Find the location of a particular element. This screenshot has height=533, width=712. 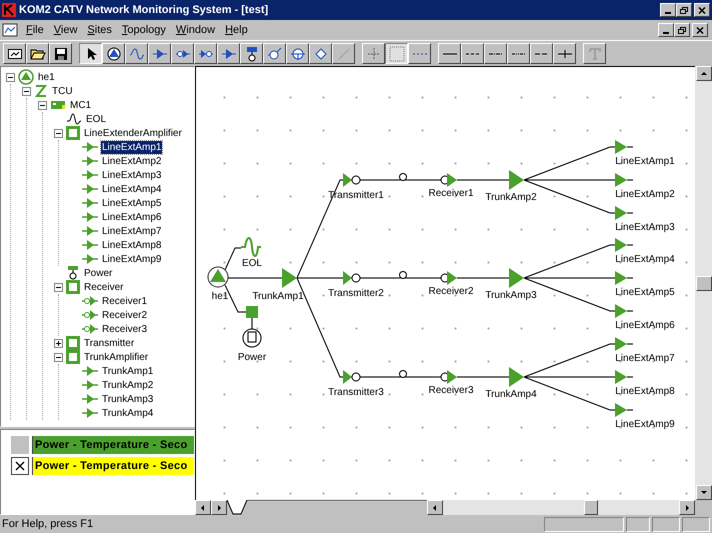

menu-item: View is located at coordinates (66, 30).